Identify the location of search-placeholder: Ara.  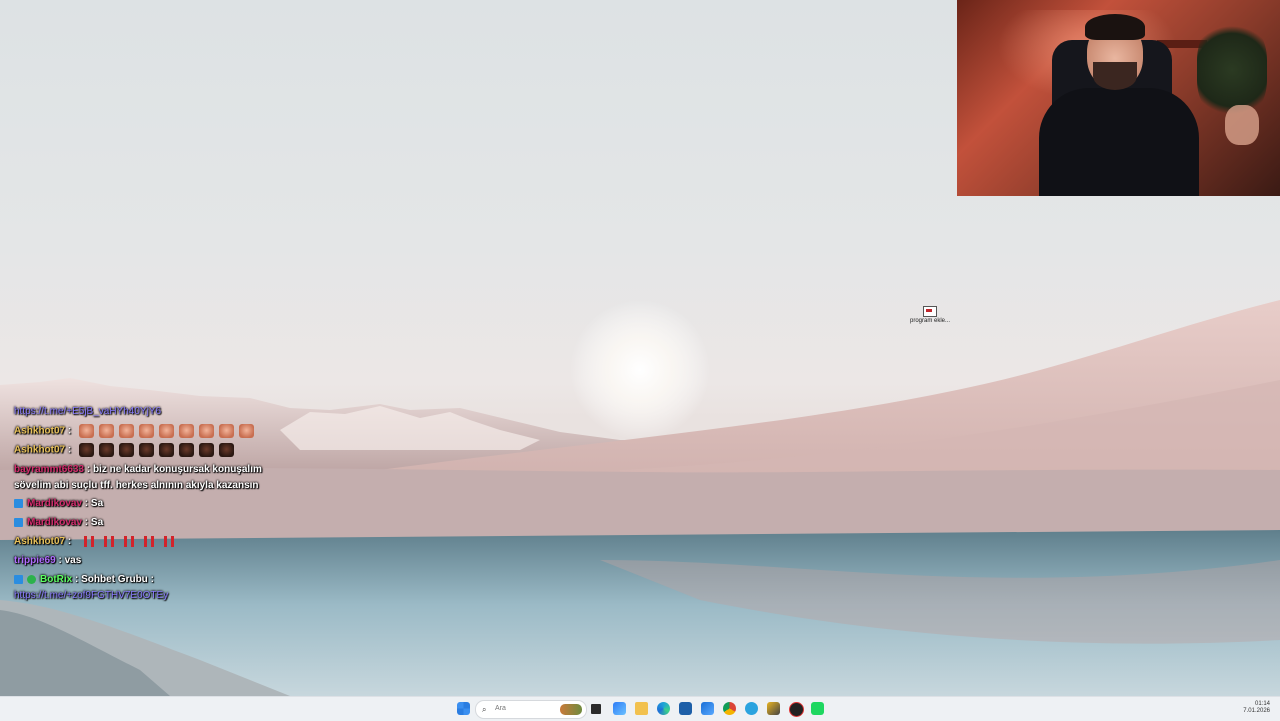
(500, 708).